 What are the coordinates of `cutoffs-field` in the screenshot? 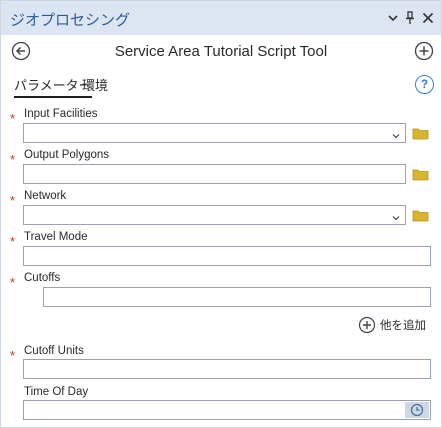 It's located at (237, 297).